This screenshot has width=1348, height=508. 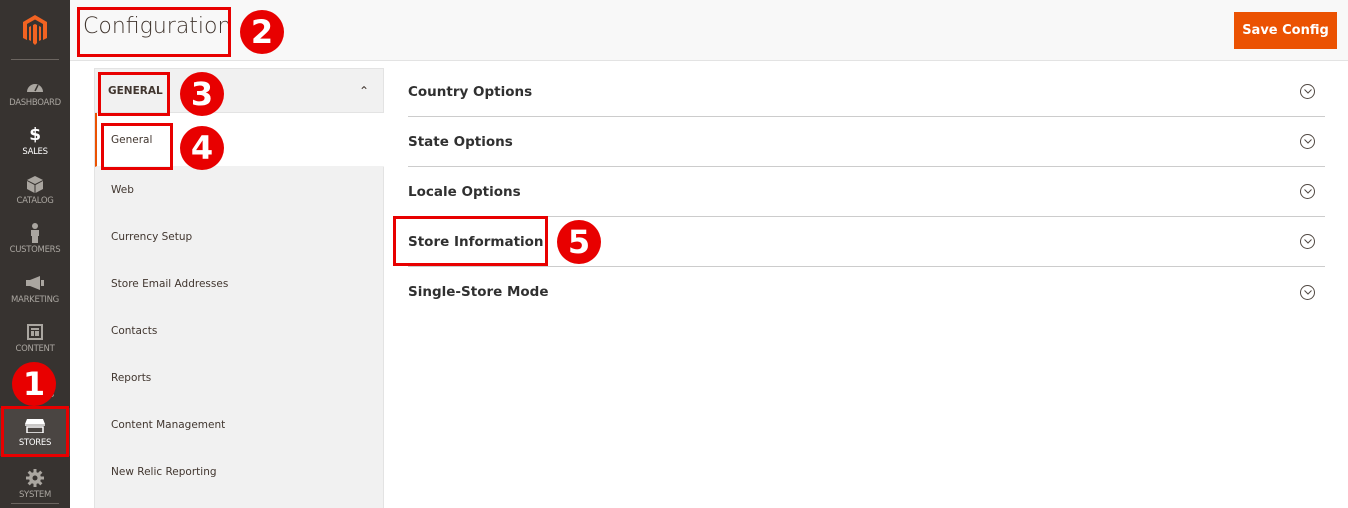 What do you see at coordinates (239, 140) in the screenshot?
I see `tab-general: General` at bounding box center [239, 140].